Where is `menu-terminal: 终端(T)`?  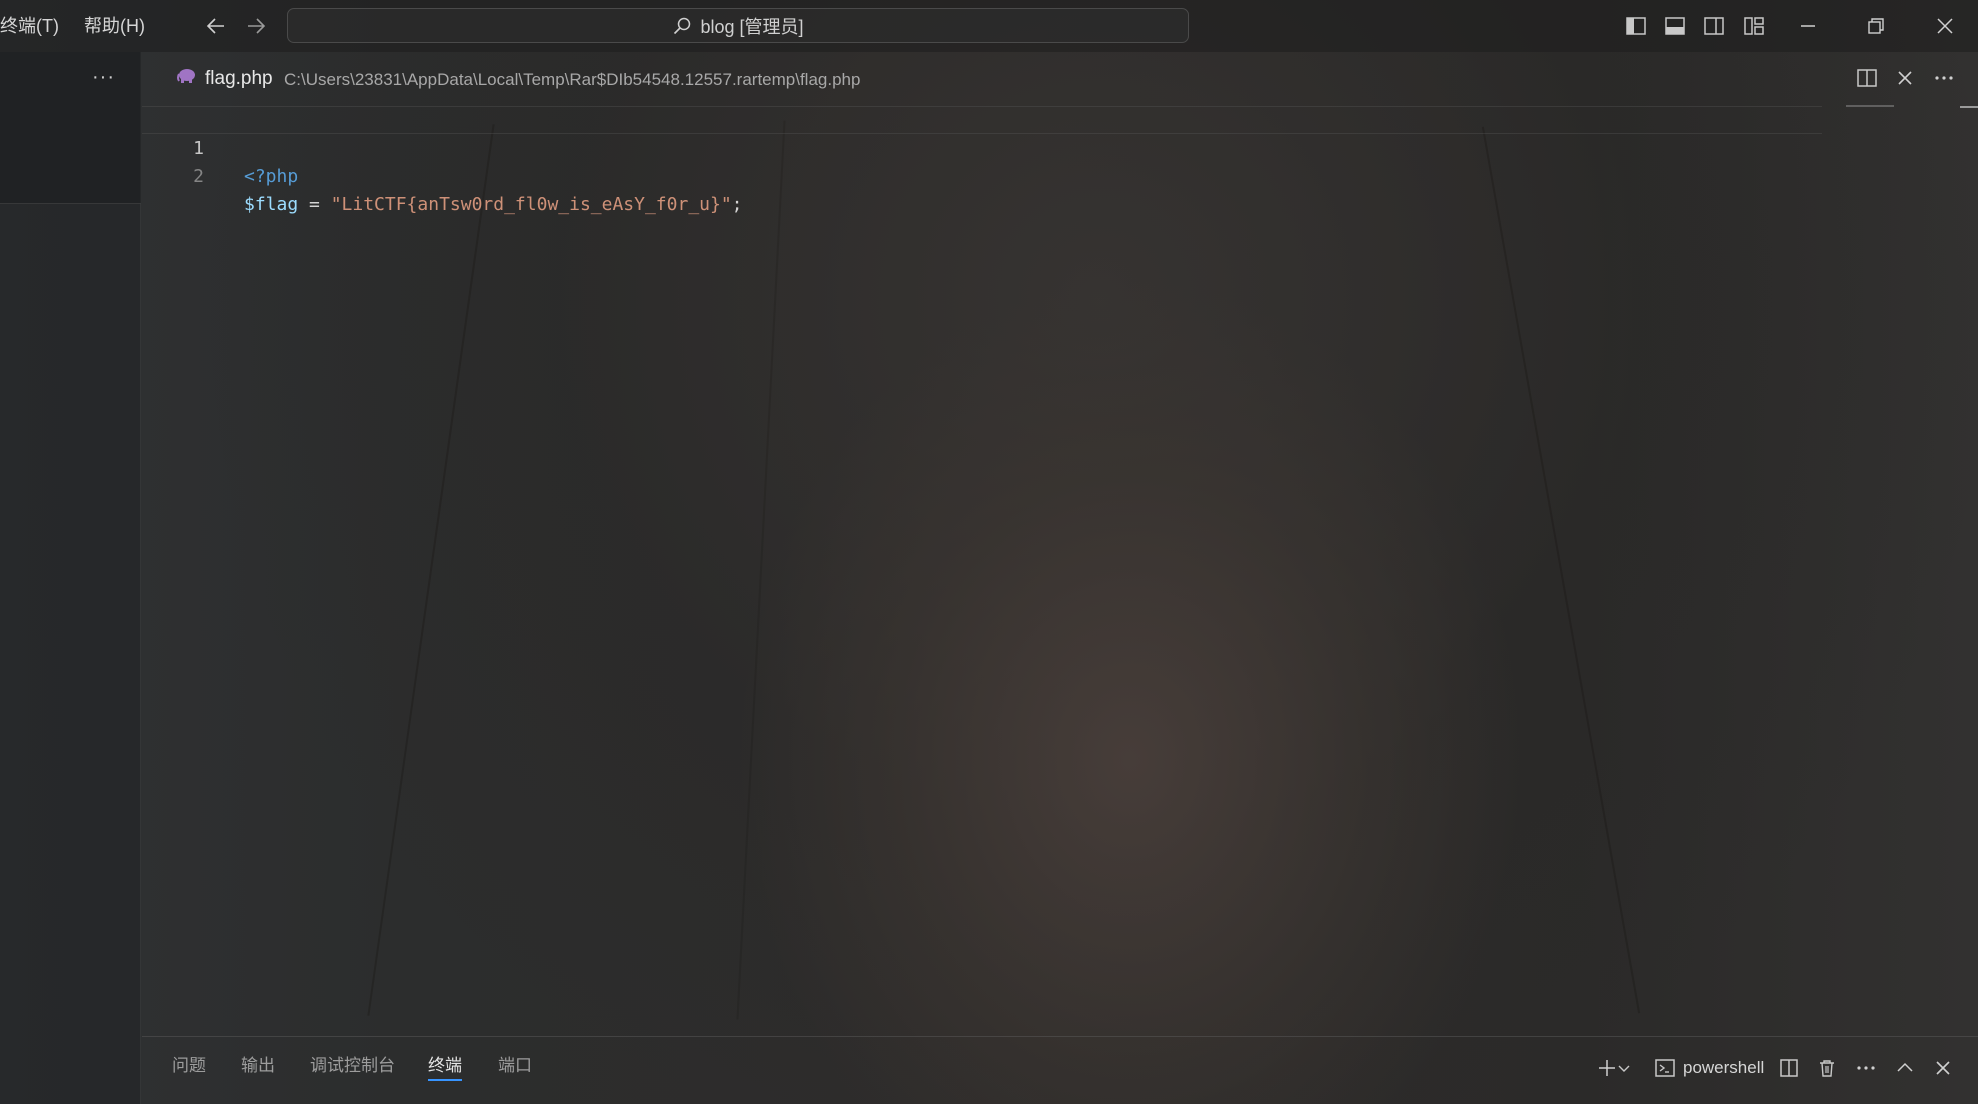 menu-terminal: 终端(T) is located at coordinates (29, 26).